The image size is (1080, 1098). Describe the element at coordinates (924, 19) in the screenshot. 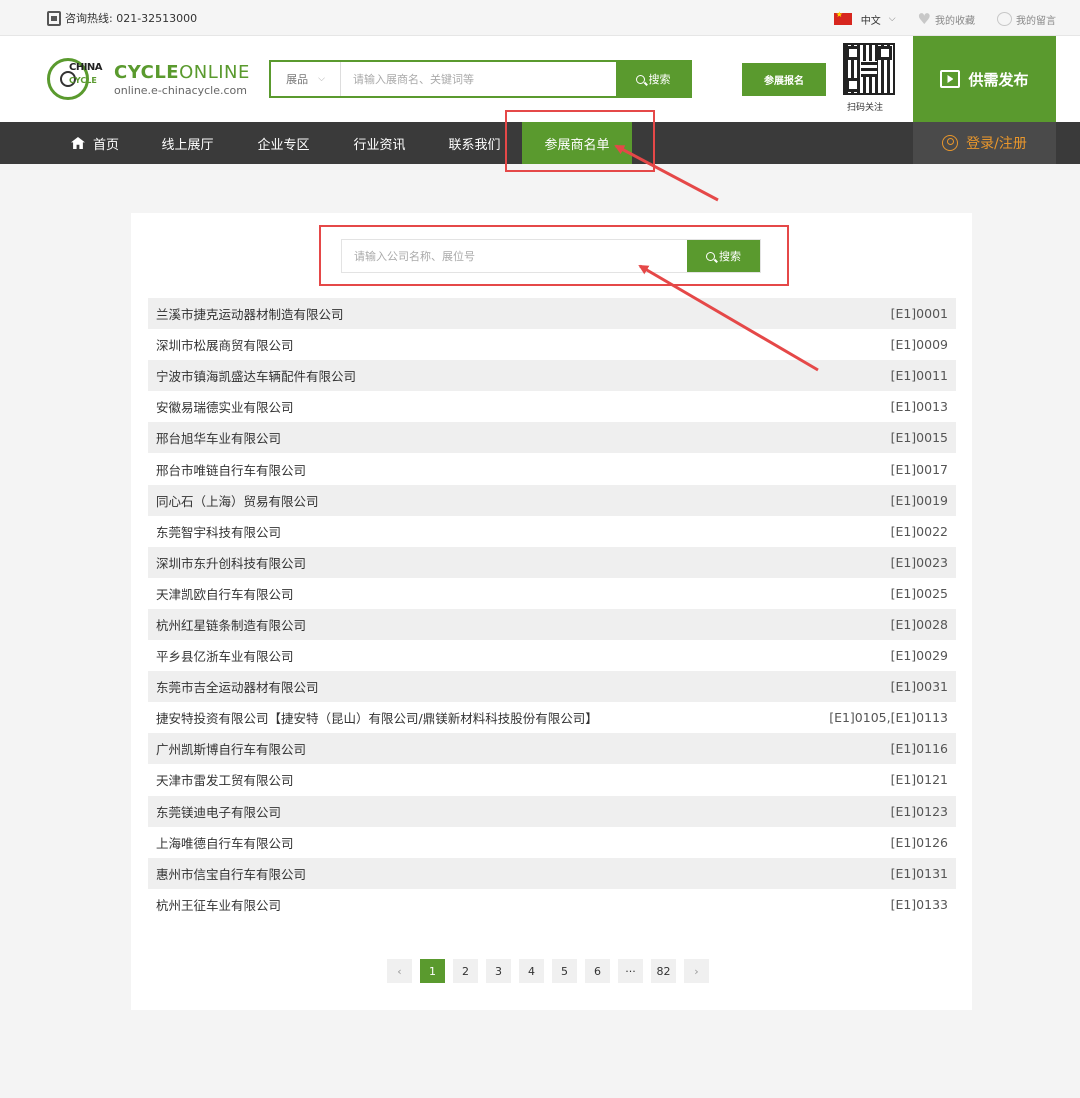

I see `heart-icon: ♥` at that location.